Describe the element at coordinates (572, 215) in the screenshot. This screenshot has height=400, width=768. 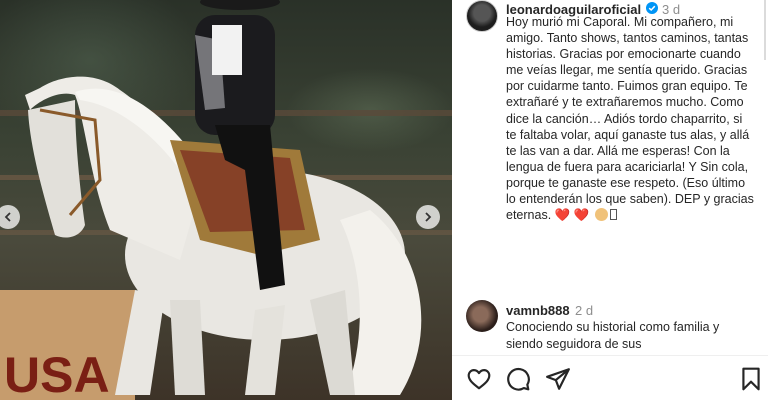
I see `caption-hearts: ❤️ ❤️` at that location.